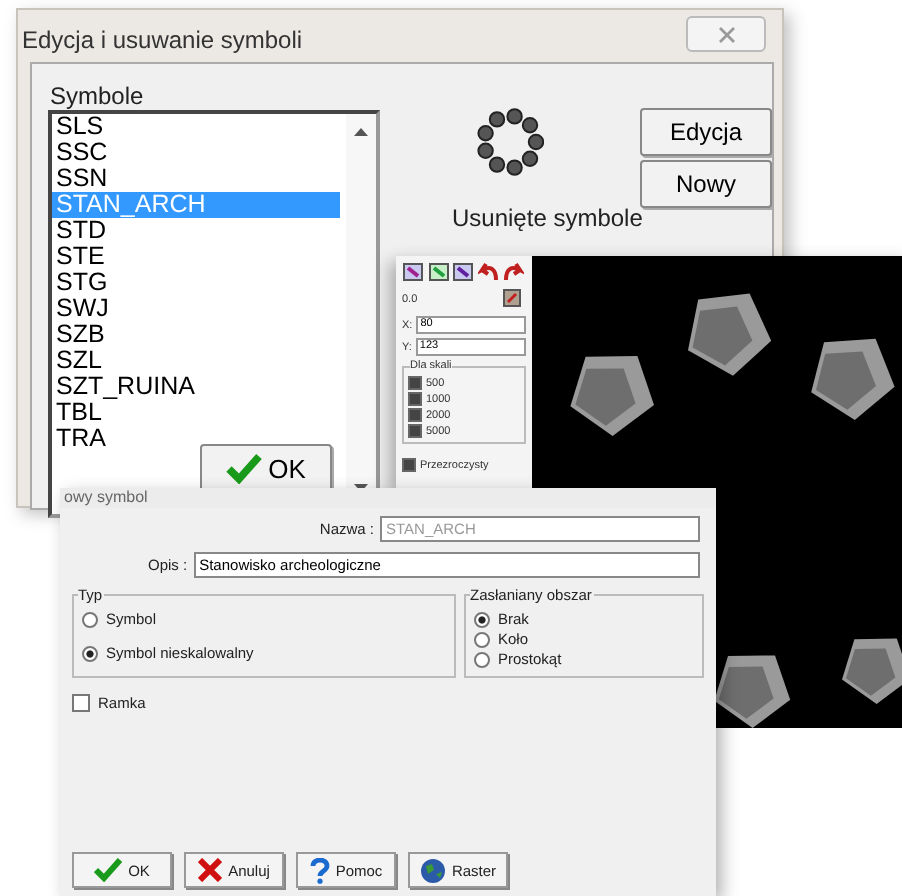 The width and height of the screenshot is (902, 896). Describe the element at coordinates (196, 361) in the screenshot. I see `list-item: SZL` at that location.